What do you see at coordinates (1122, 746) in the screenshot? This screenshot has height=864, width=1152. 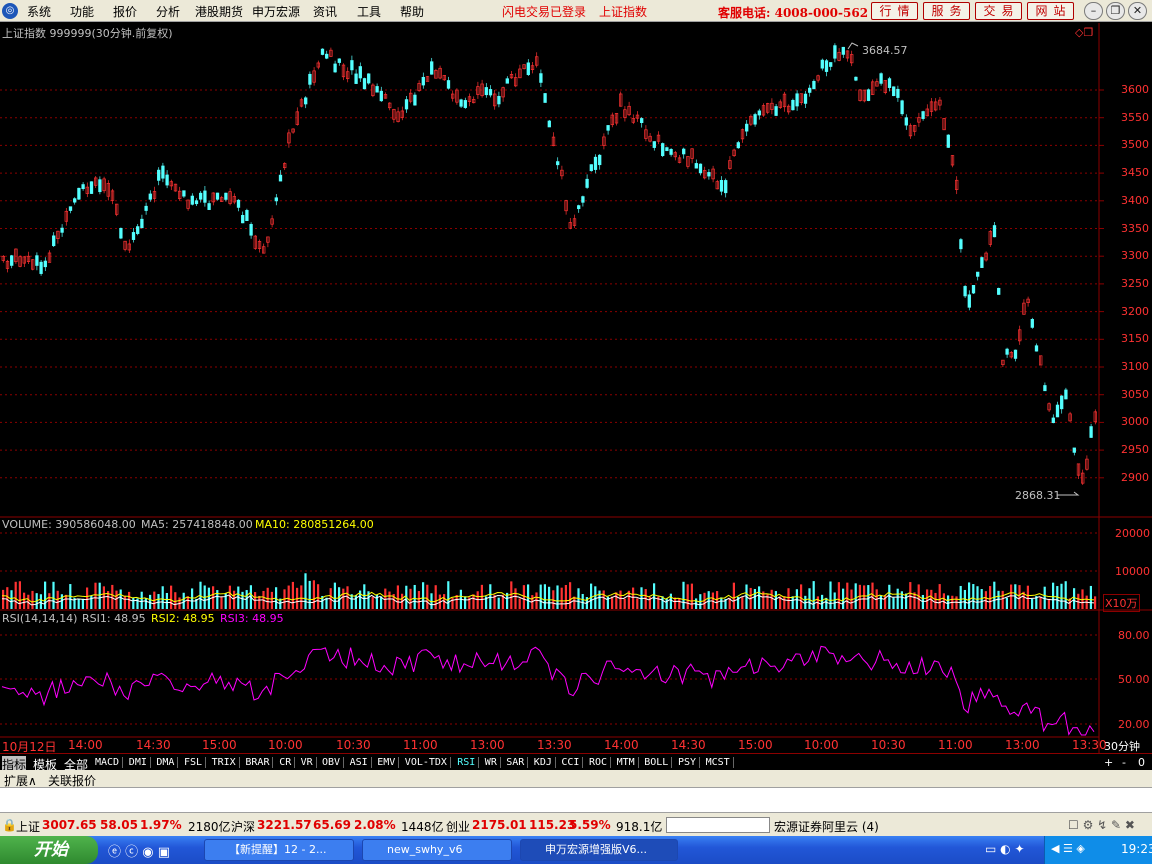 I see `period-label: 30分钟` at bounding box center [1122, 746].